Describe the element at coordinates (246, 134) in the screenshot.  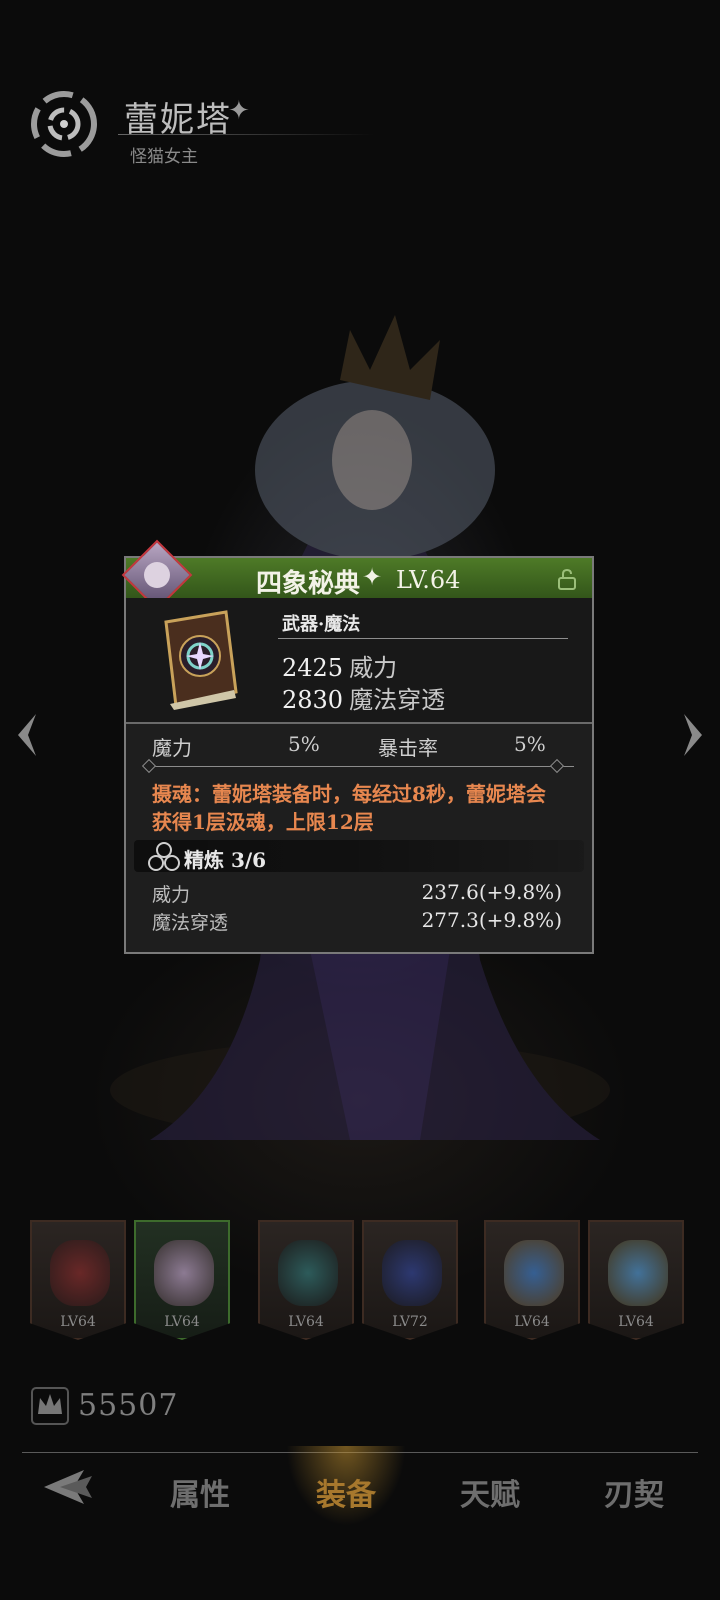
I see `hero-name-underline` at that location.